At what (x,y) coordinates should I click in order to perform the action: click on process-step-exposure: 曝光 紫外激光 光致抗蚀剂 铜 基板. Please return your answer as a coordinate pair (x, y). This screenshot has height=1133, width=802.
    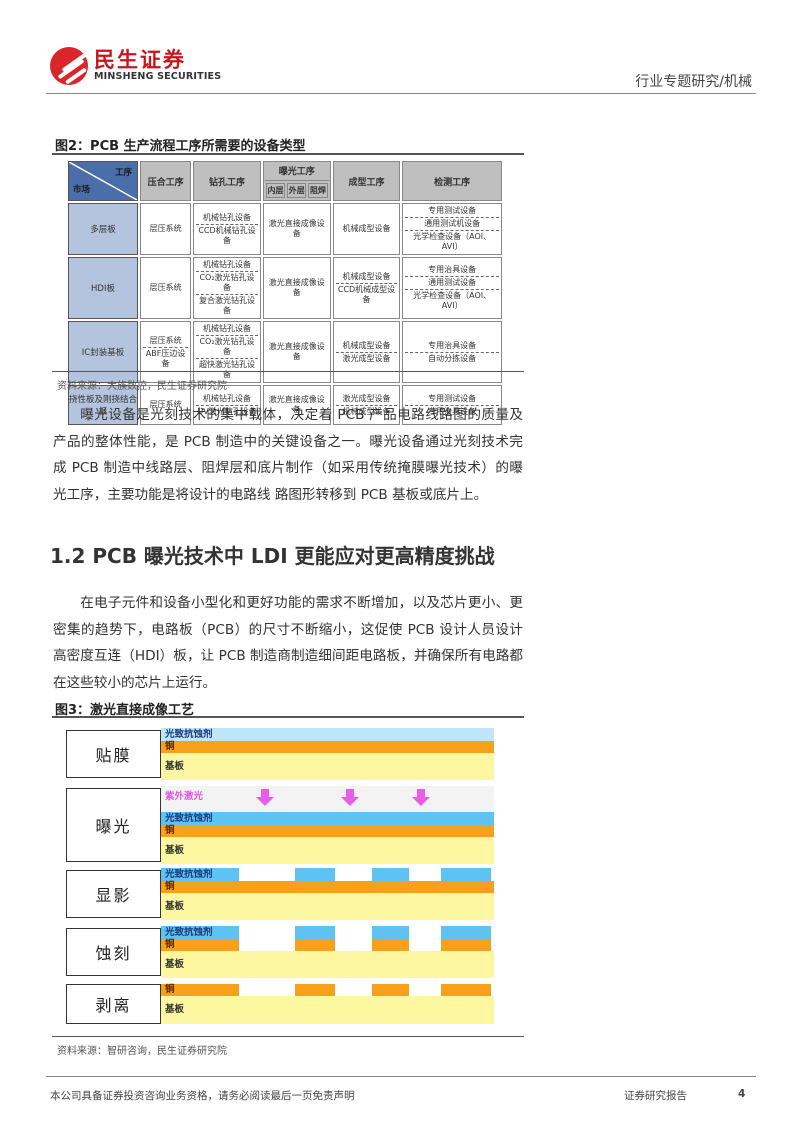
    Looking at the image, I should click on (282, 825).